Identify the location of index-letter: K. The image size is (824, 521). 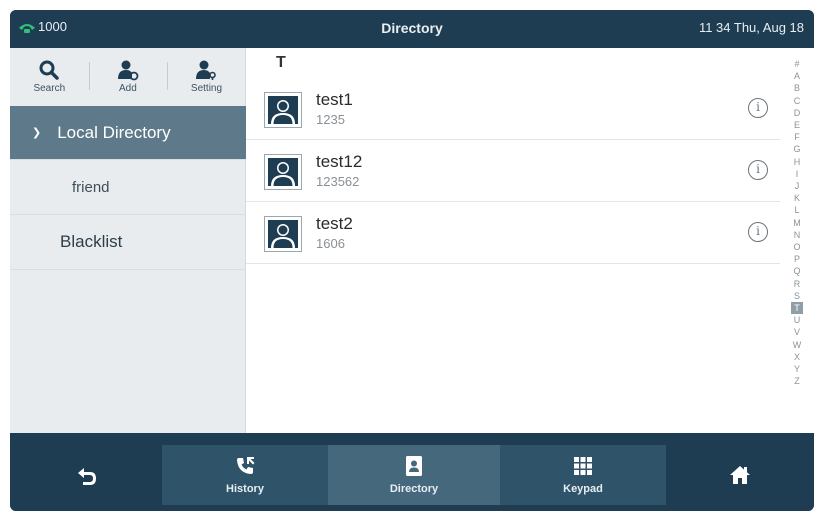
(797, 198).